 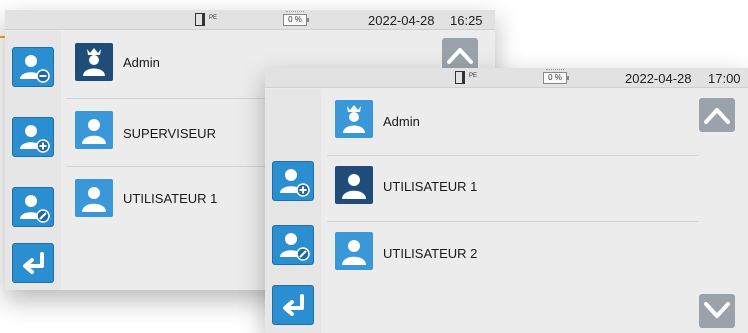 What do you see at coordinates (513, 254) in the screenshot?
I see `user-row-utilisateur-2: UTILISATEUR 2` at bounding box center [513, 254].